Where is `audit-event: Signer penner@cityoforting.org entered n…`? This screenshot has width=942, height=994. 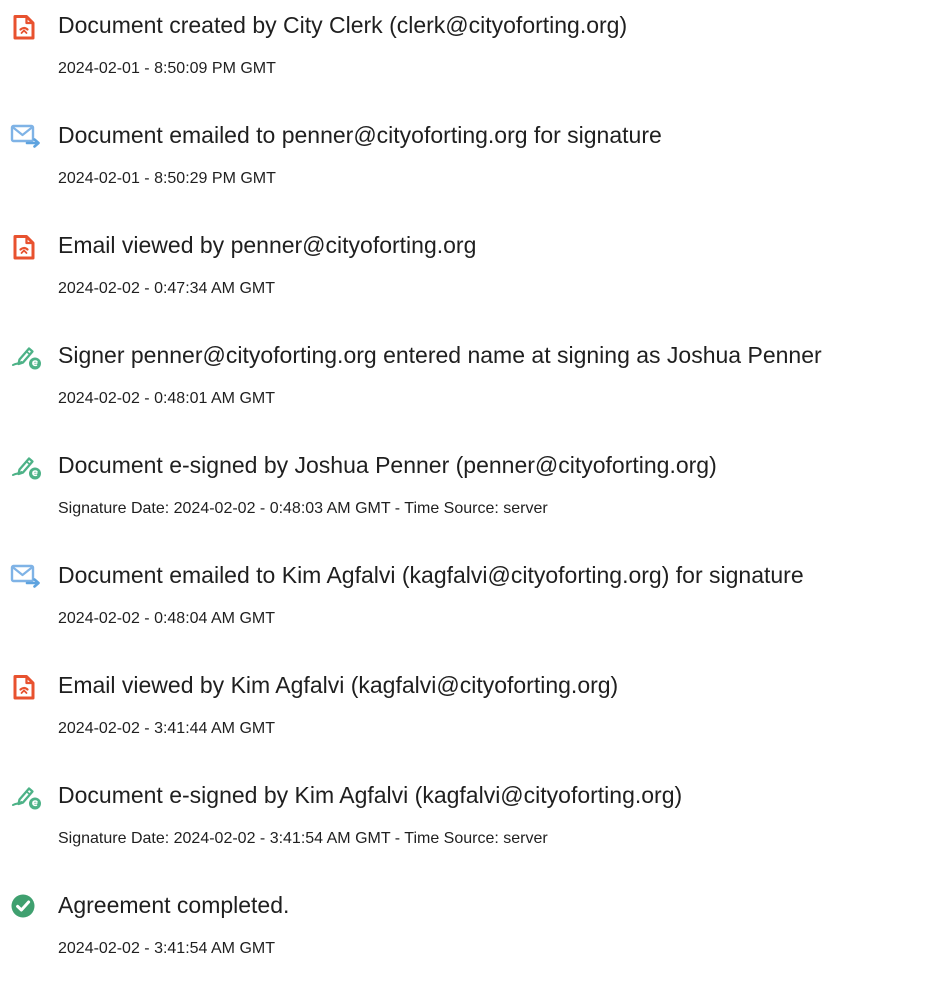 audit-event: Signer penner@cityoforting.org entered n… is located at coordinates (471, 381).